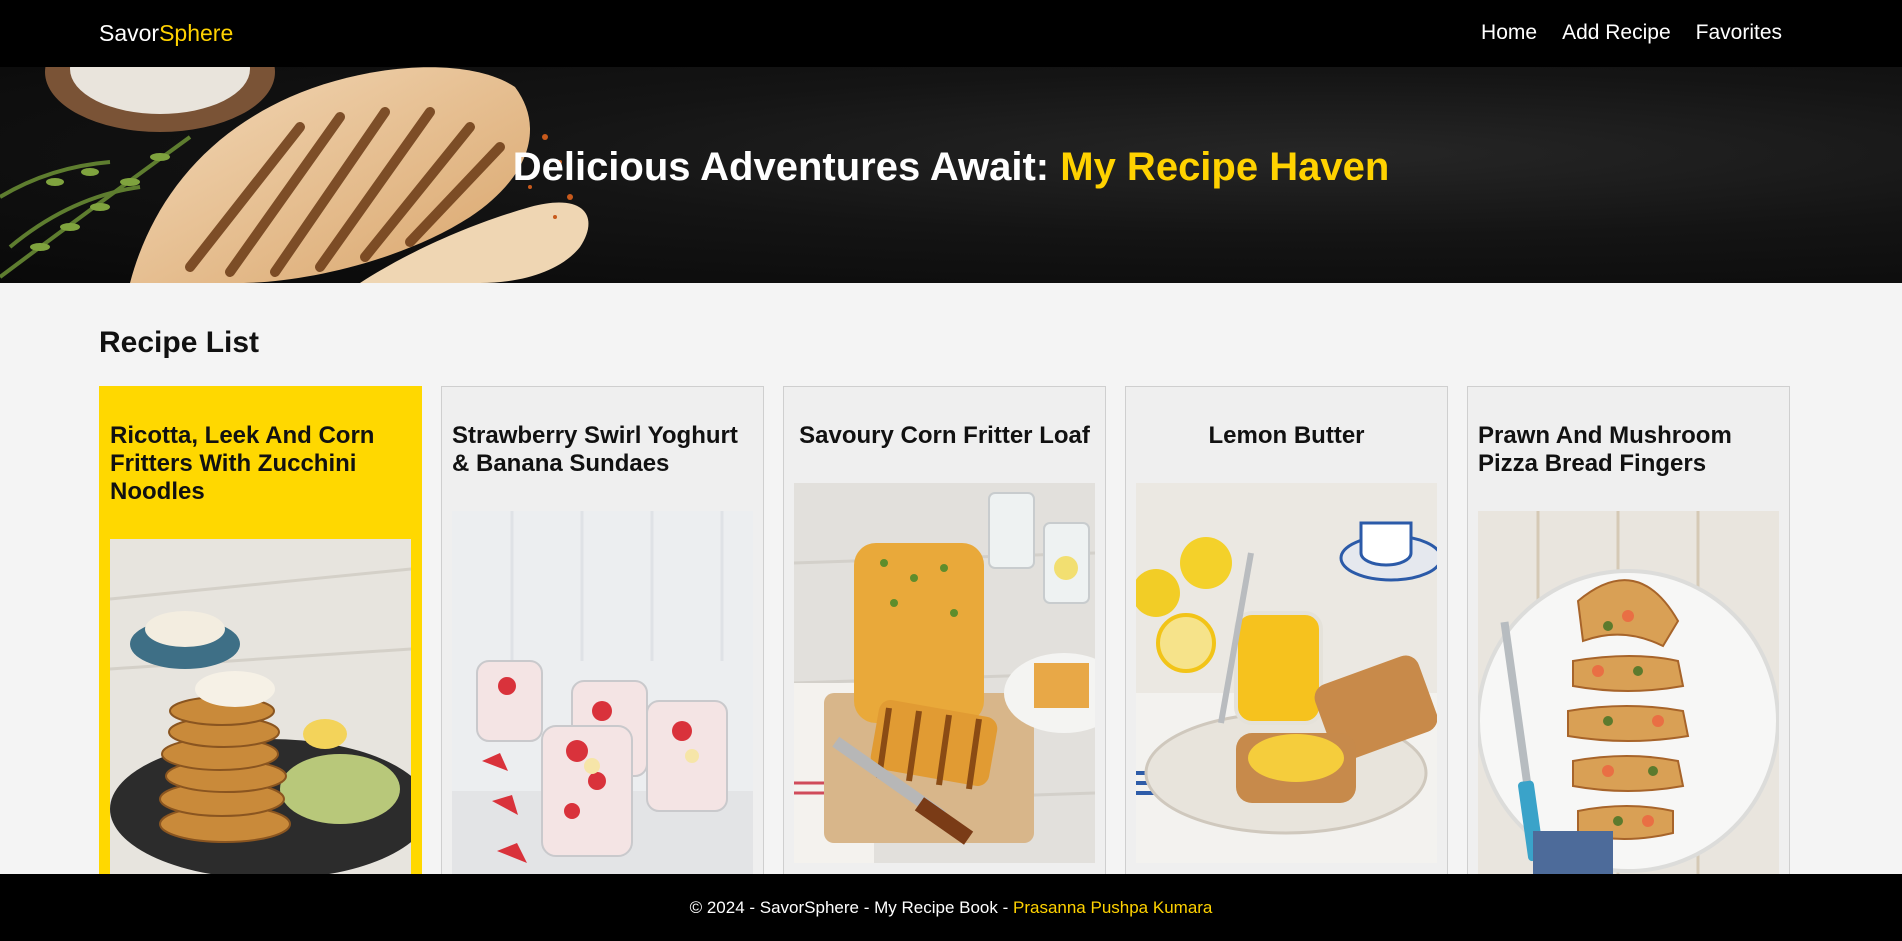 The height and width of the screenshot is (941, 1902). What do you see at coordinates (1616, 33) in the screenshot?
I see `nav-link-add-recipe: Add Recipe` at bounding box center [1616, 33].